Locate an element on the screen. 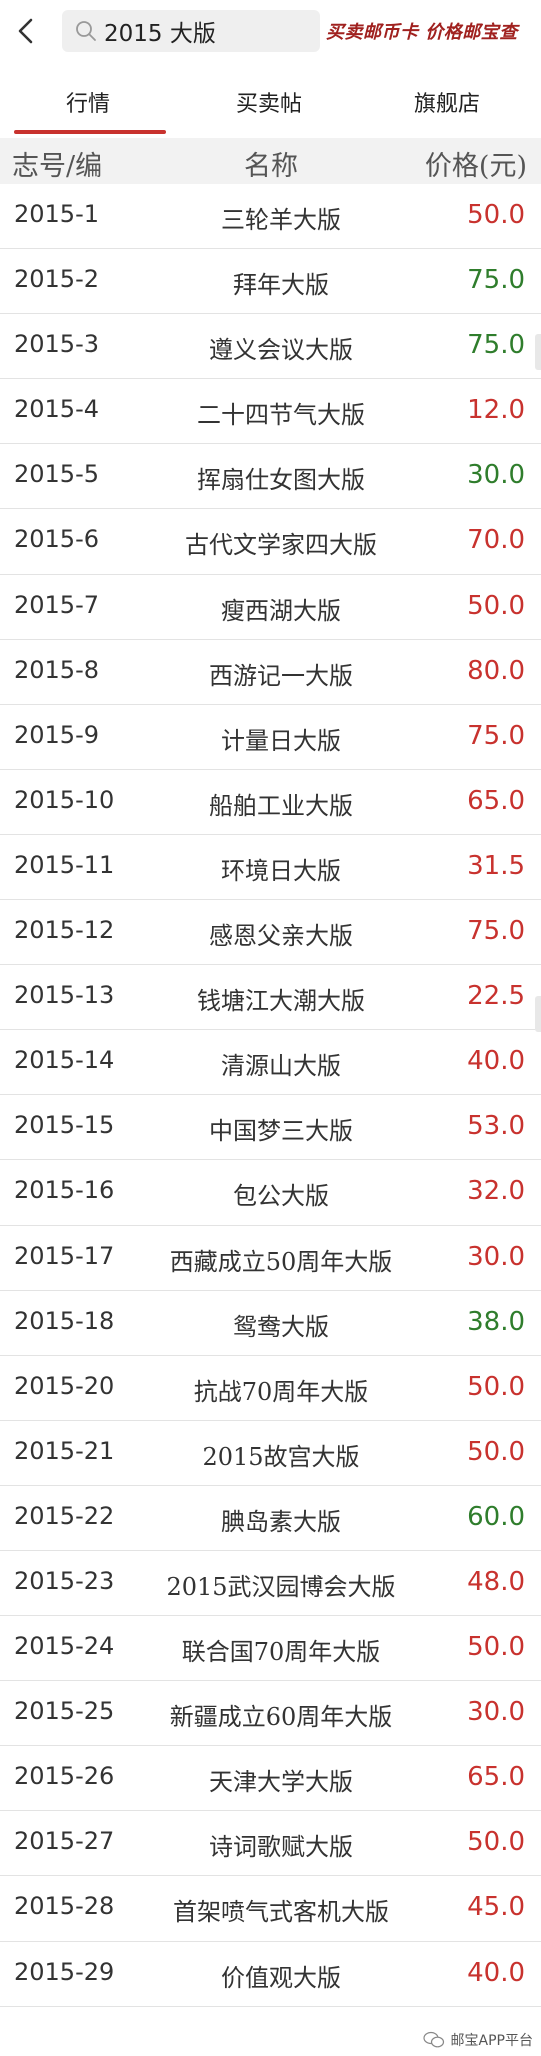  table-row: 2015-11 环境日大版 31.5 is located at coordinates (270, 867).